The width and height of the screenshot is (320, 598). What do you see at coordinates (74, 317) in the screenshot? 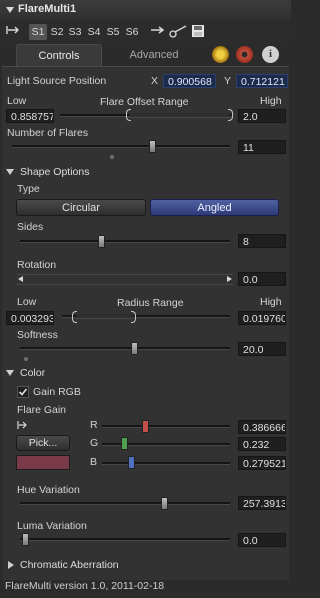
I see `radius-low-handle` at bounding box center [74, 317].